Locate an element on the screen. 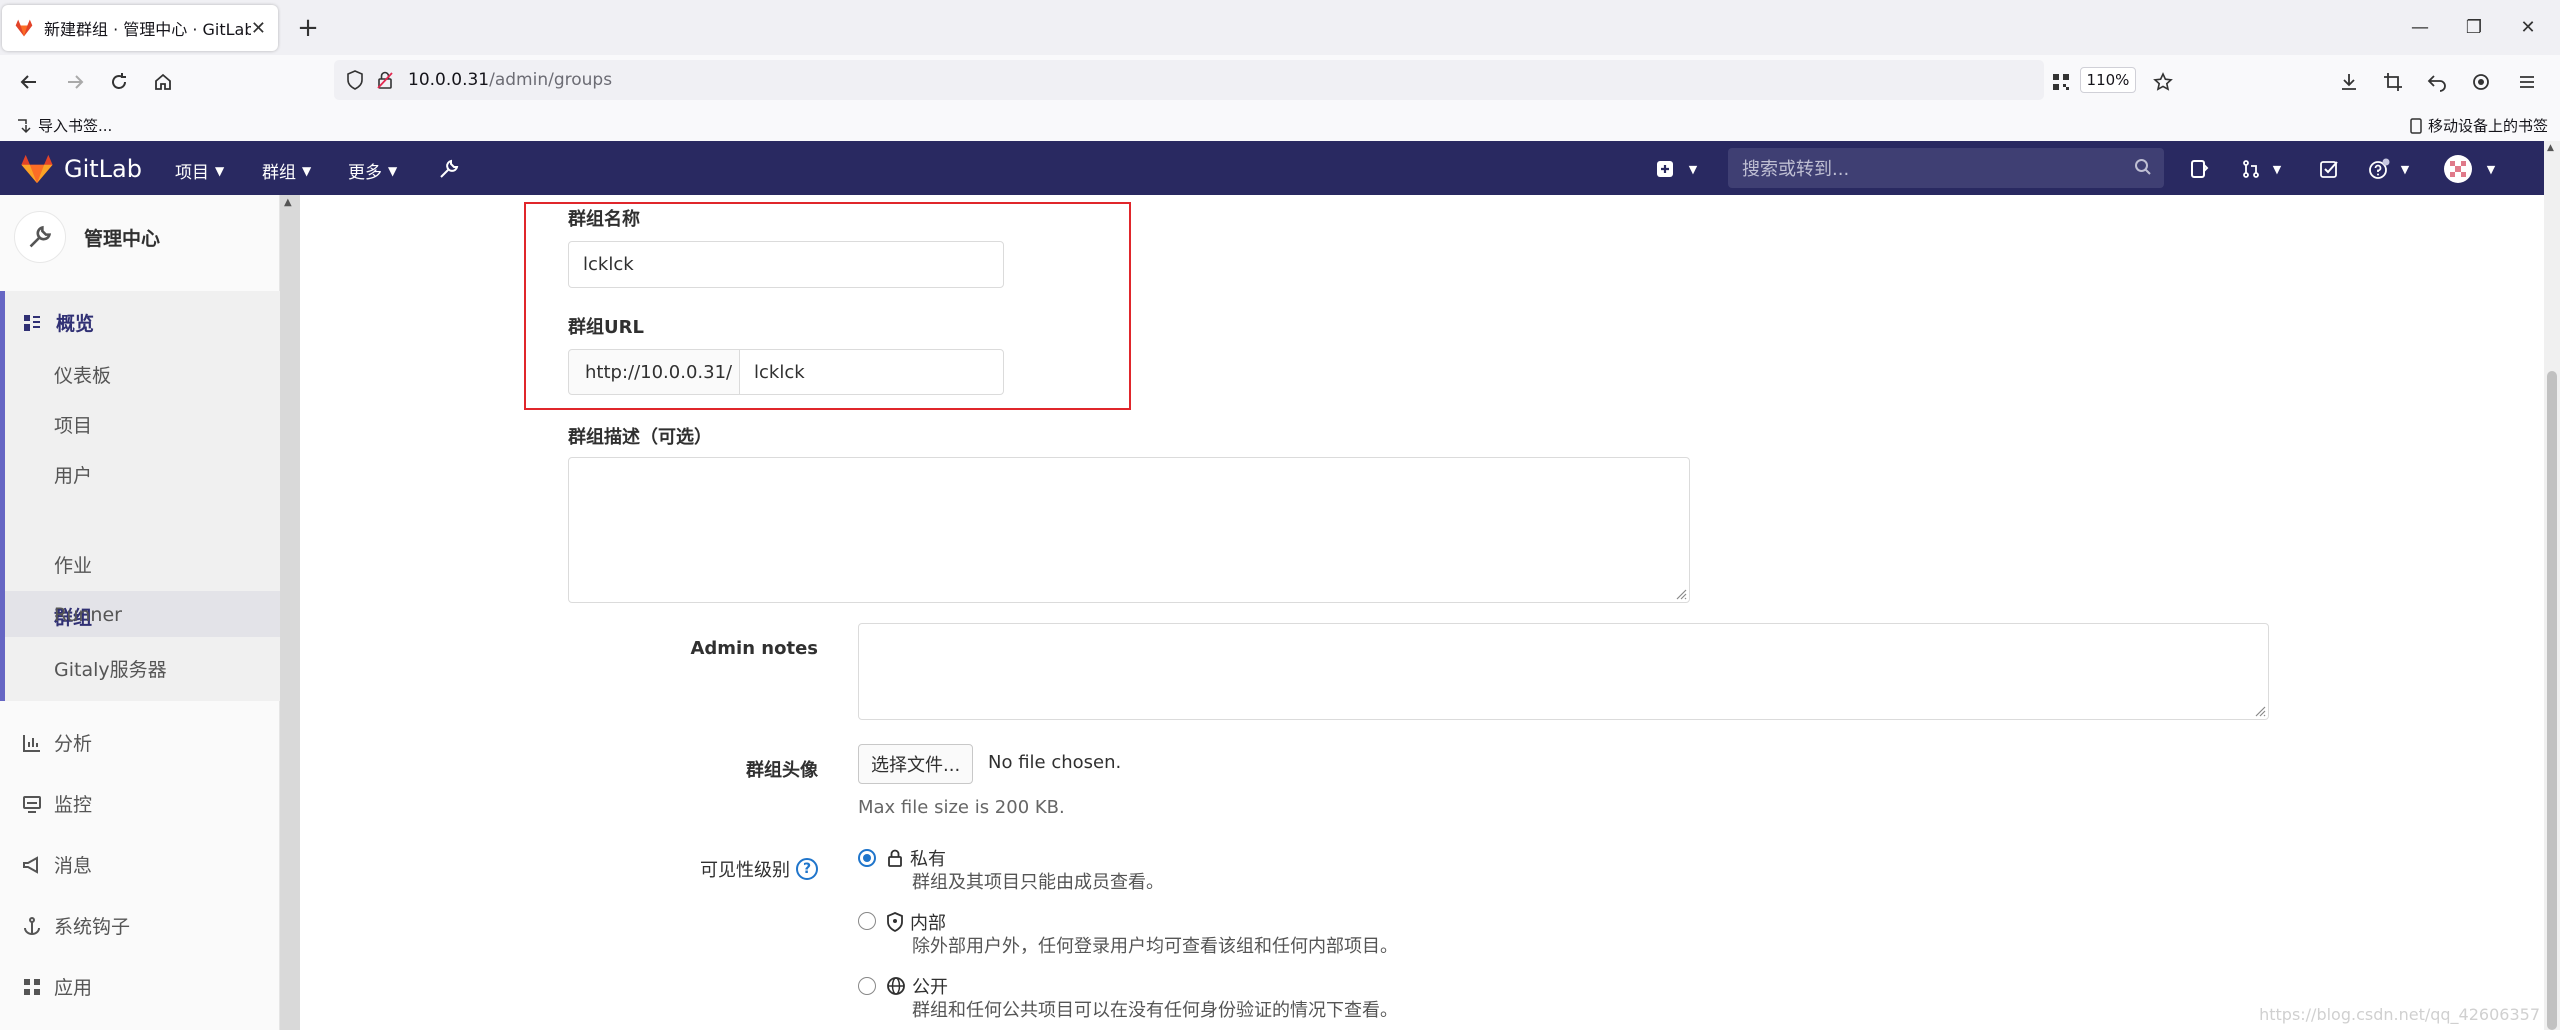 This screenshot has height=1030, width=2560. undo-icon is located at coordinates (2437, 82).